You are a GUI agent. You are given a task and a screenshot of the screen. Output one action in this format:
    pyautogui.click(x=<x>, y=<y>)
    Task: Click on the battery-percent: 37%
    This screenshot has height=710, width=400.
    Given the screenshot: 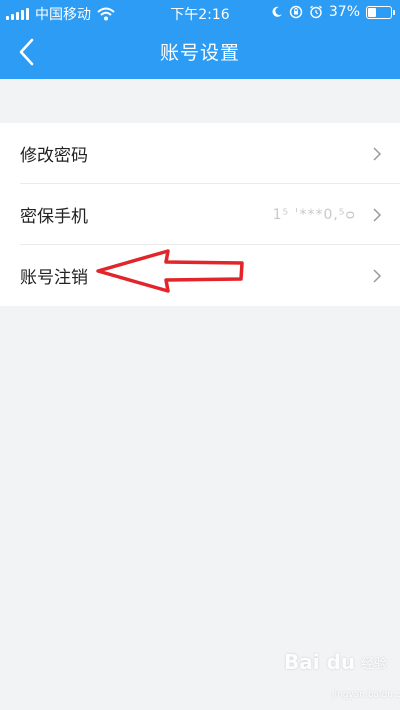 What is the action you would take?
    pyautogui.click(x=344, y=12)
    